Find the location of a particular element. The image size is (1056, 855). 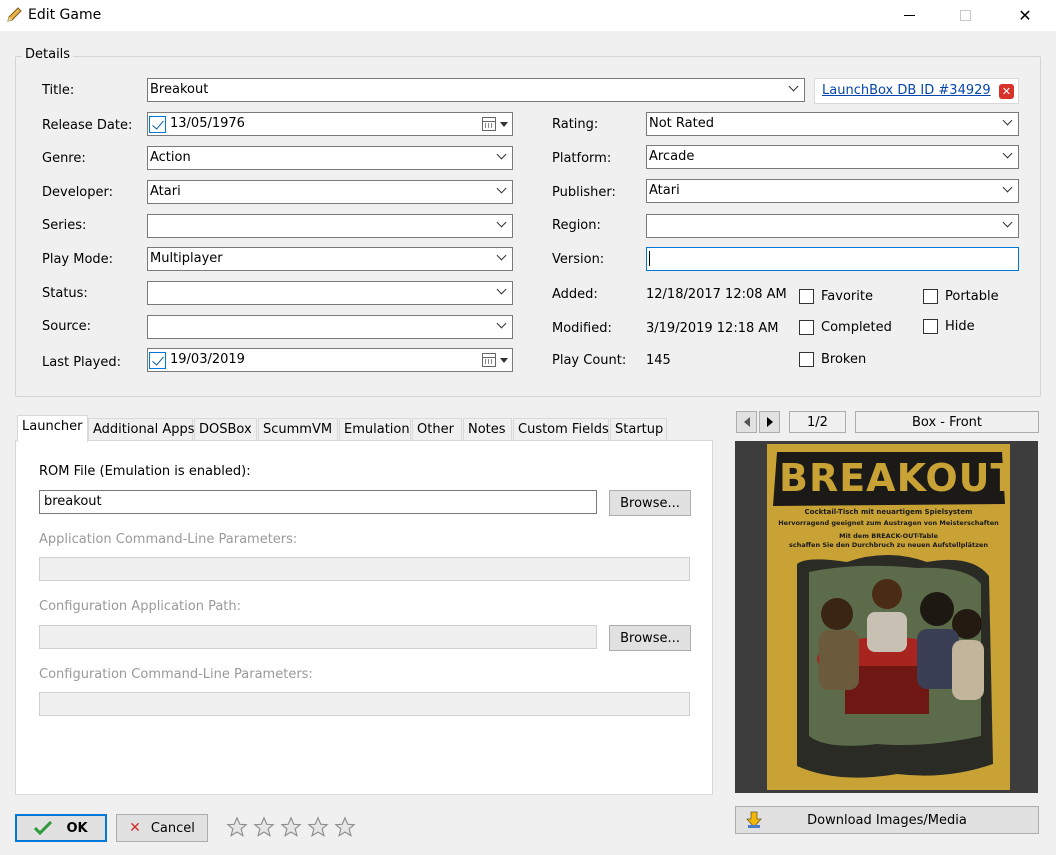

poster-logo: BREAKOUT is located at coordinates (894, 478).